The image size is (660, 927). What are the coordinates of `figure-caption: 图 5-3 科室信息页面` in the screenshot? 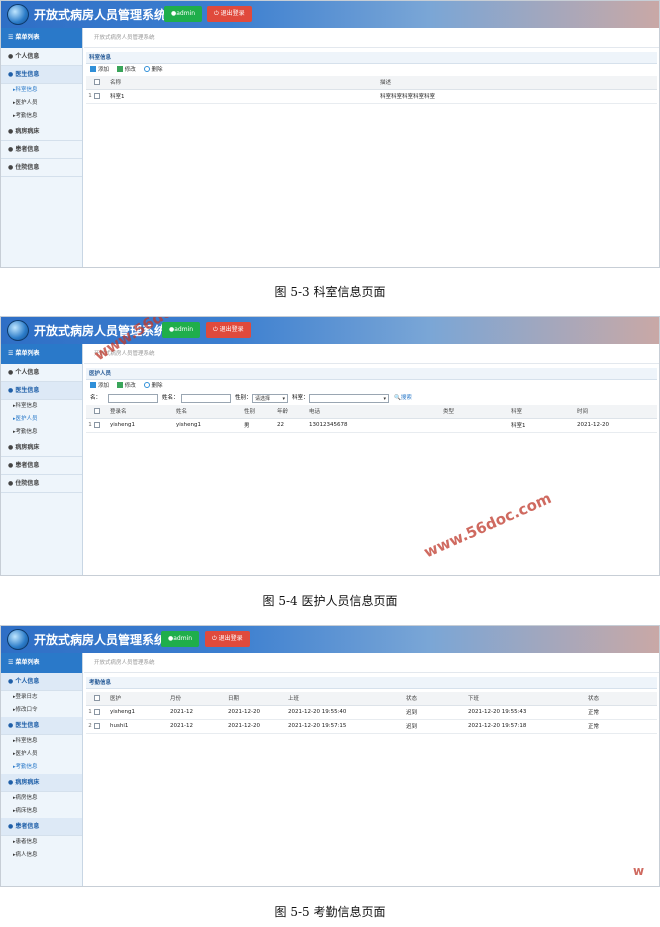 It's located at (330, 292).